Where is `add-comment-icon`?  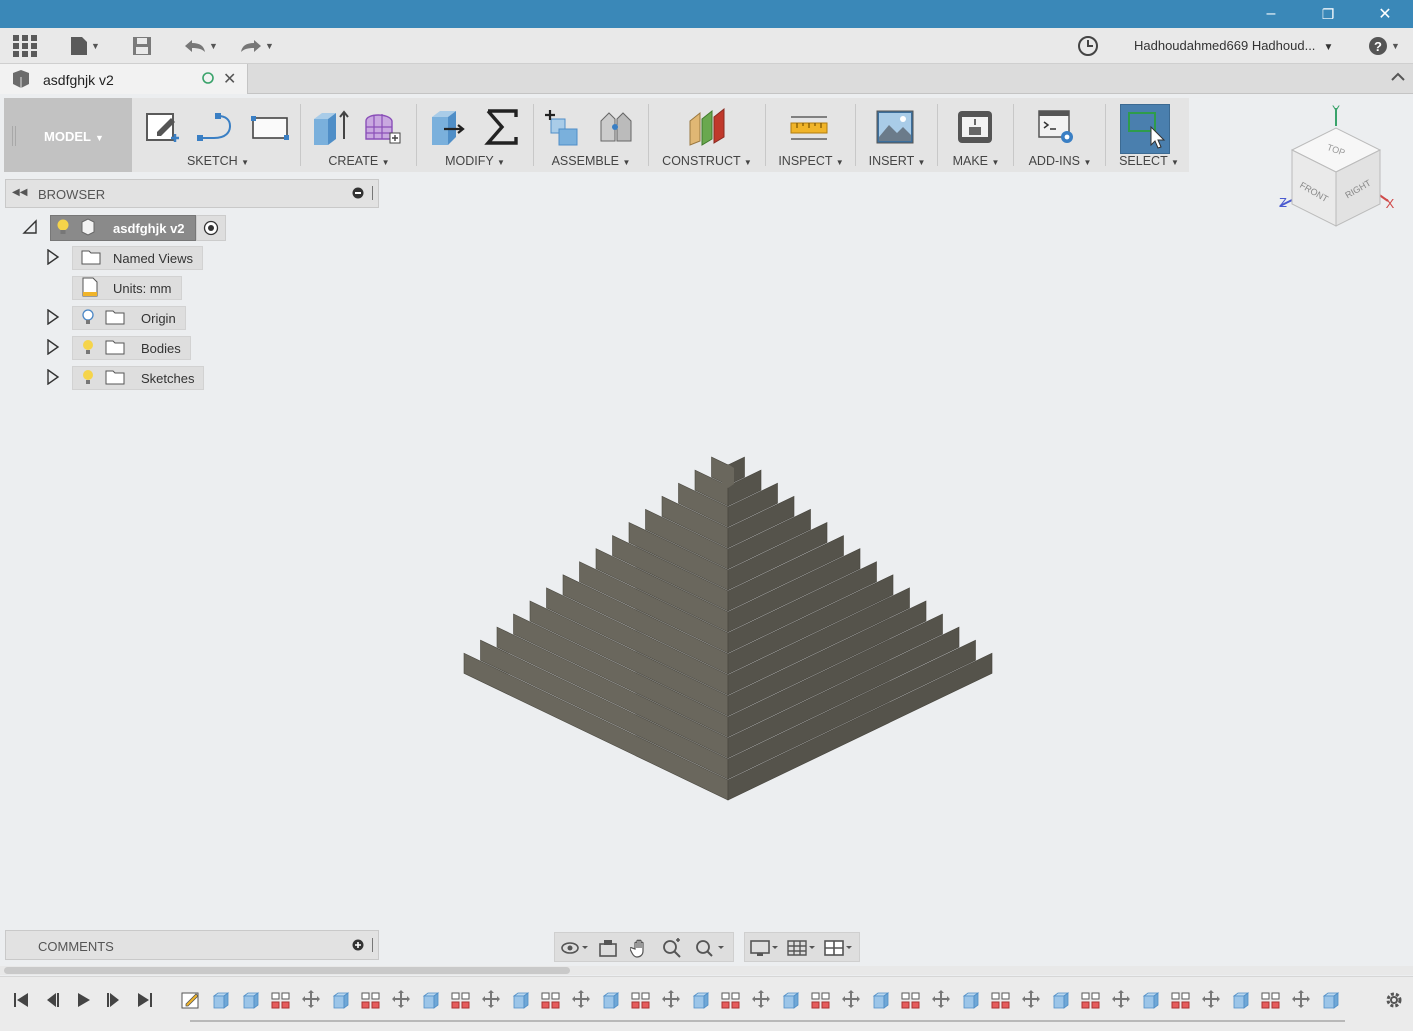 add-comment-icon is located at coordinates (358, 946).